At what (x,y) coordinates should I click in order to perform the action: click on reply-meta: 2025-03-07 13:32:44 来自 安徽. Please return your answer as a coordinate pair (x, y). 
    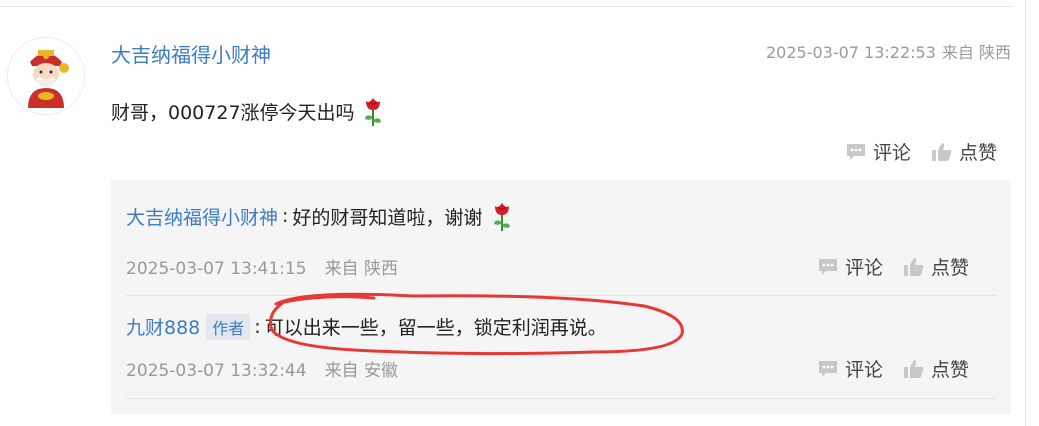
    Looking at the image, I should click on (262, 368).